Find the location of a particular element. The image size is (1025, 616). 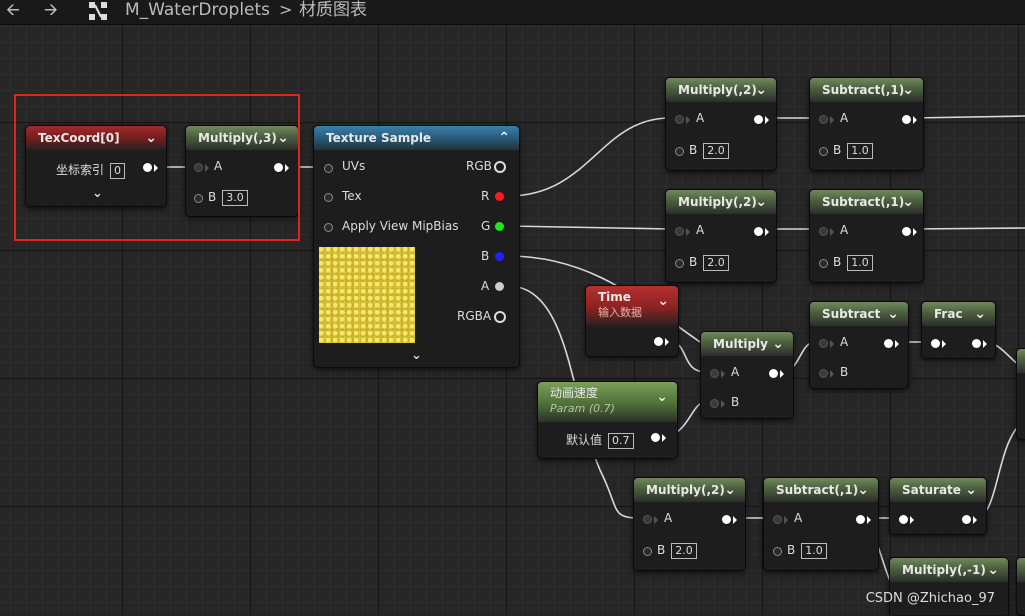

arrow-left-icon: 🡨 is located at coordinates (13, 12).